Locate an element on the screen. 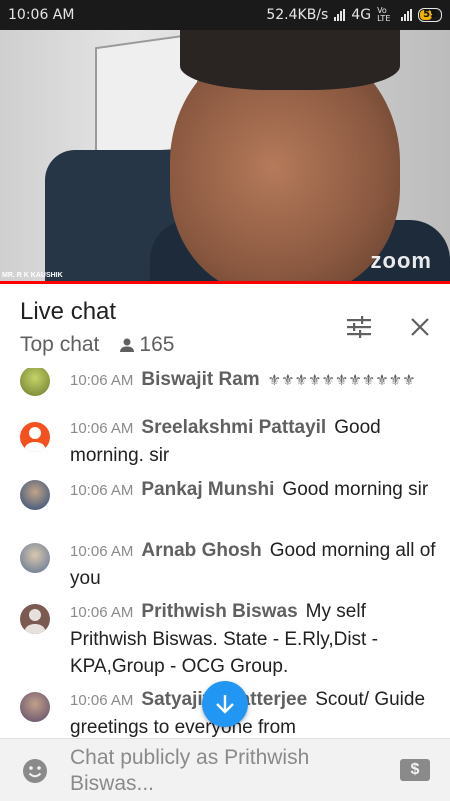 Image resolution: width=450 pixels, height=801 pixels. chat-mode-row: Top chat 165 is located at coordinates (97, 345).